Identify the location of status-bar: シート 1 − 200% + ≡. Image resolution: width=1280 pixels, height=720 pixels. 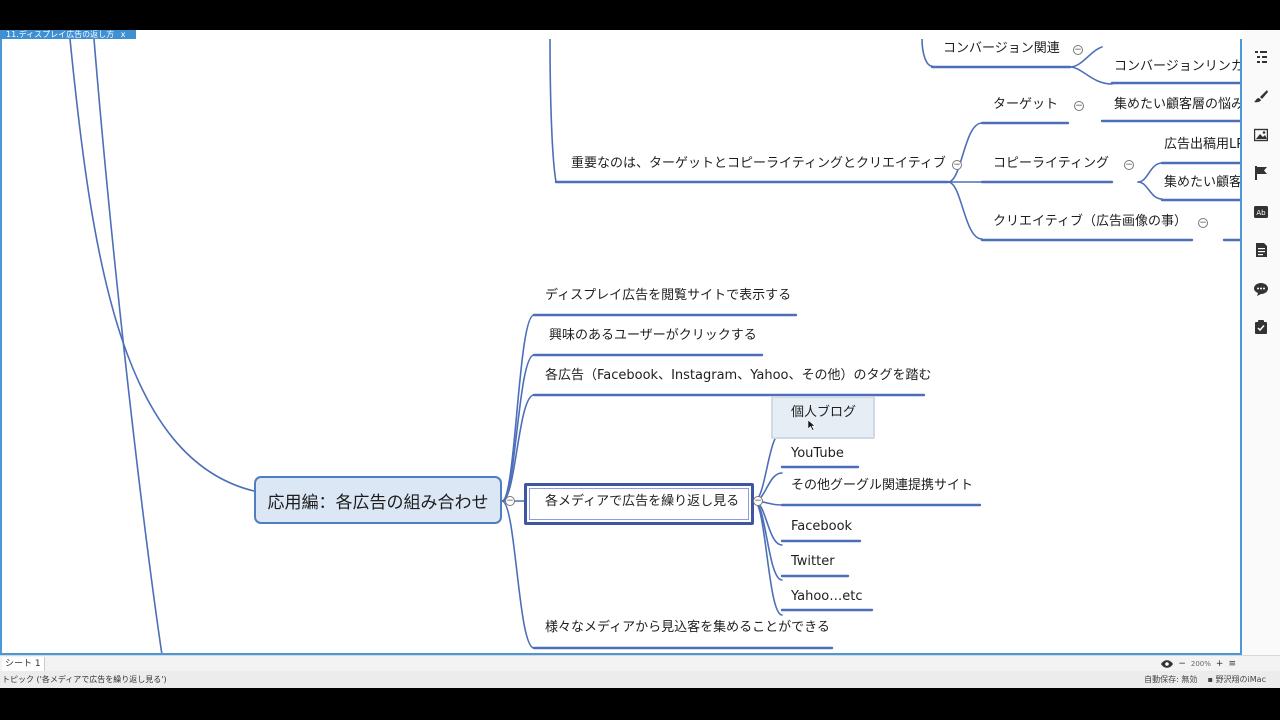
(640, 663).